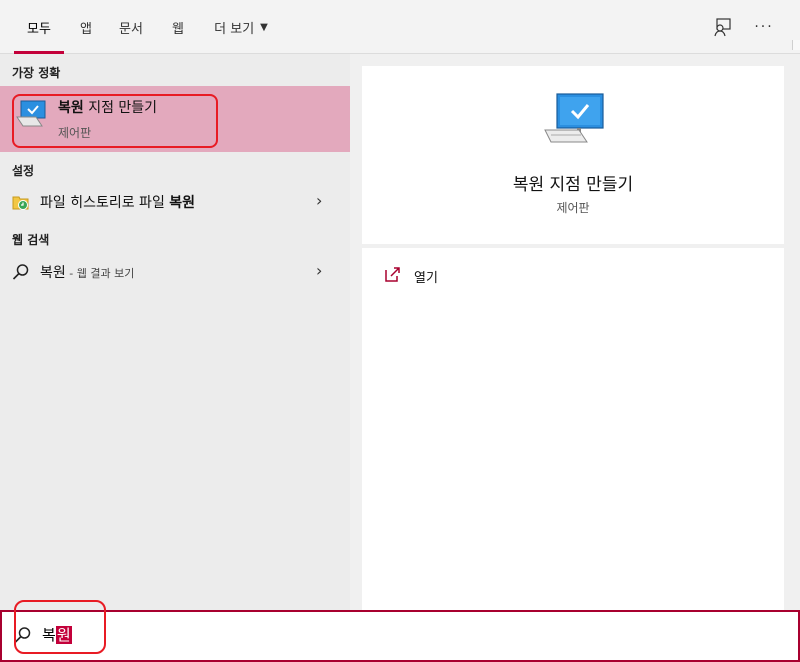  What do you see at coordinates (75, 133) in the screenshot?
I see `best-match-subtitle: 제어판` at bounding box center [75, 133].